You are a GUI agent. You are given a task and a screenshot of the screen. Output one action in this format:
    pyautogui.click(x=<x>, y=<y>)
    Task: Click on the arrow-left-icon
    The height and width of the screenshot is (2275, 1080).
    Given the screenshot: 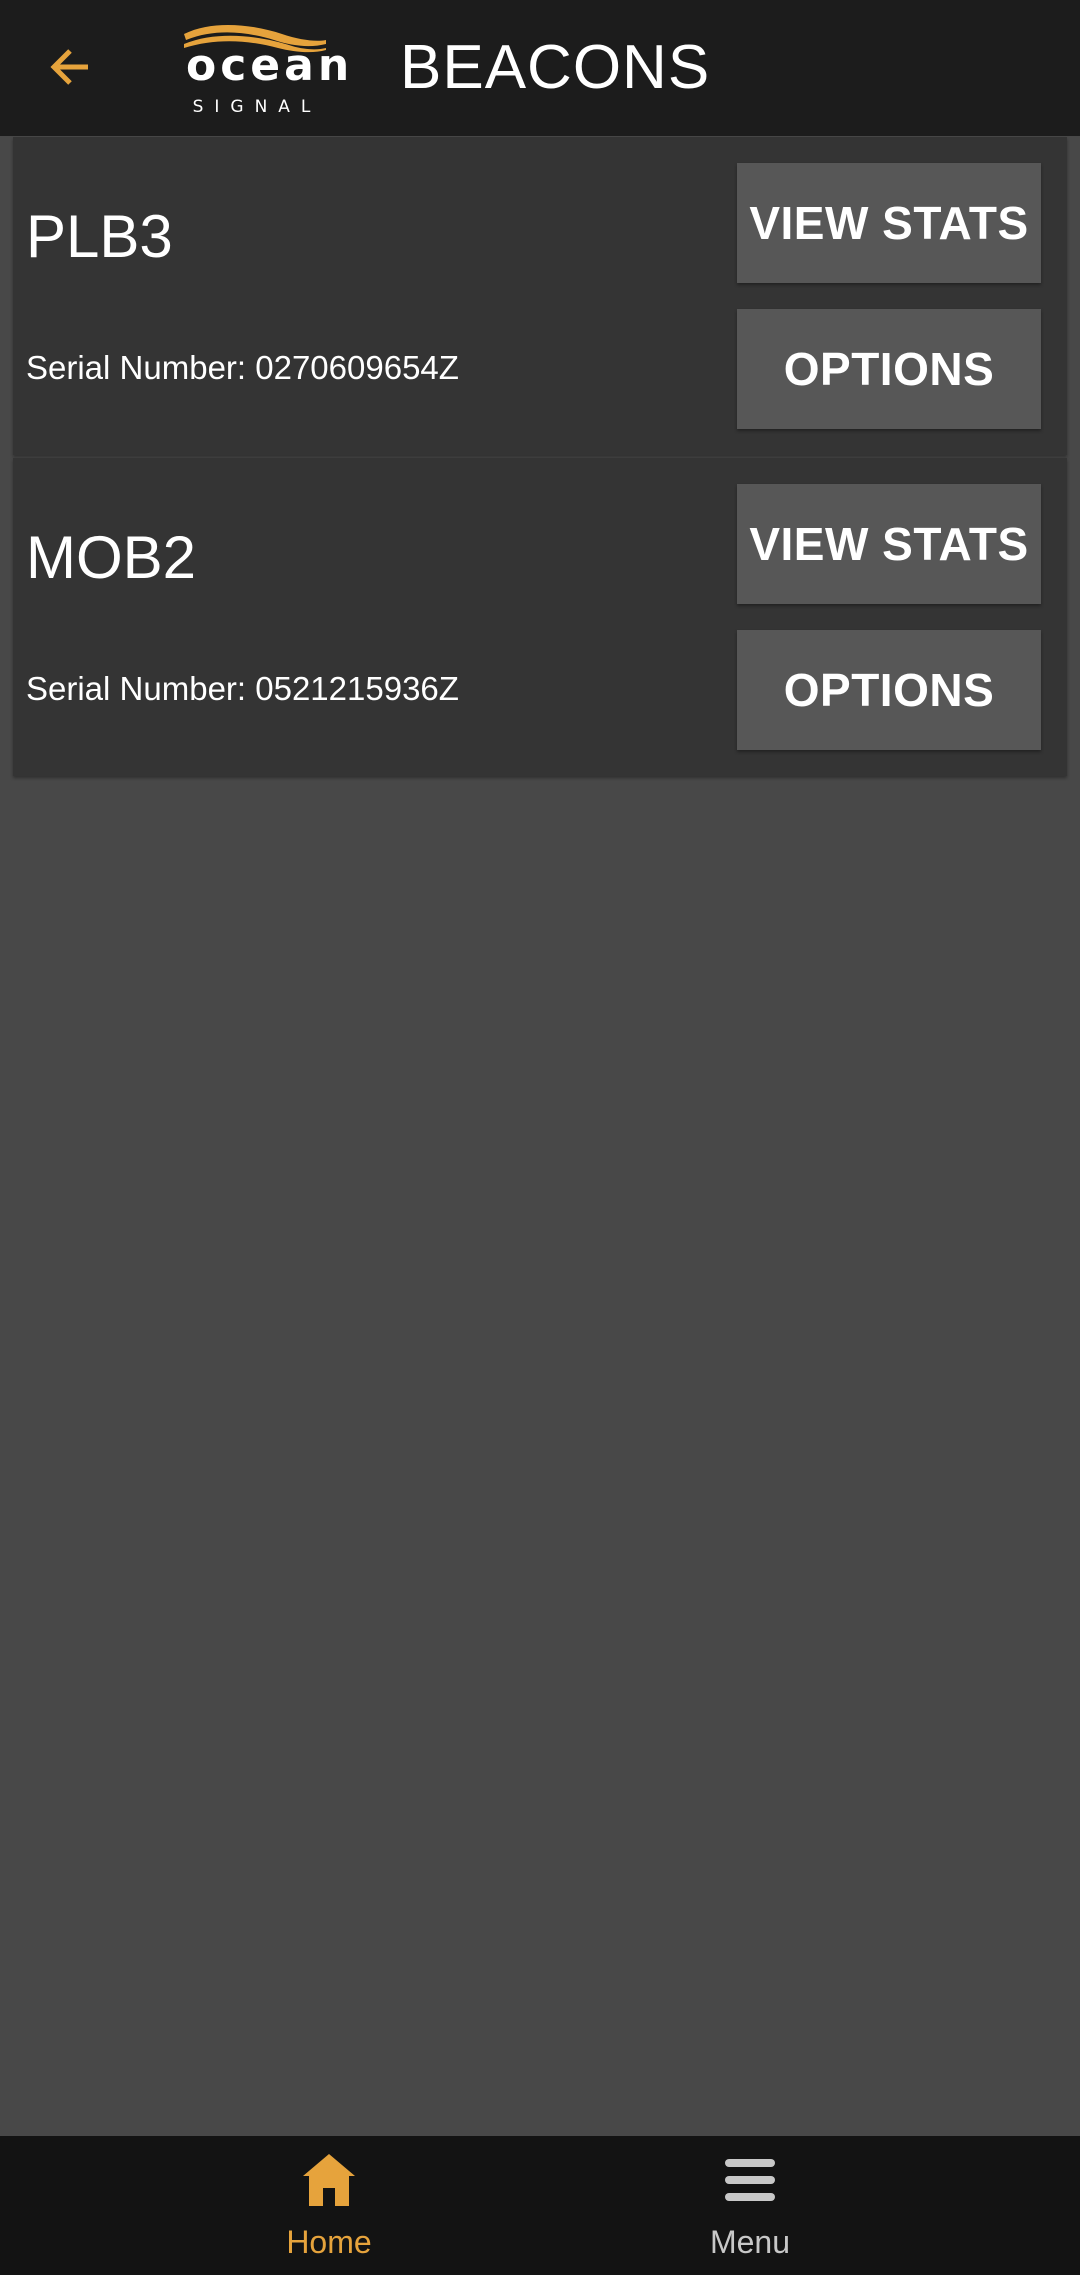 What is the action you would take?
    pyautogui.click(x=69, y=67)
    